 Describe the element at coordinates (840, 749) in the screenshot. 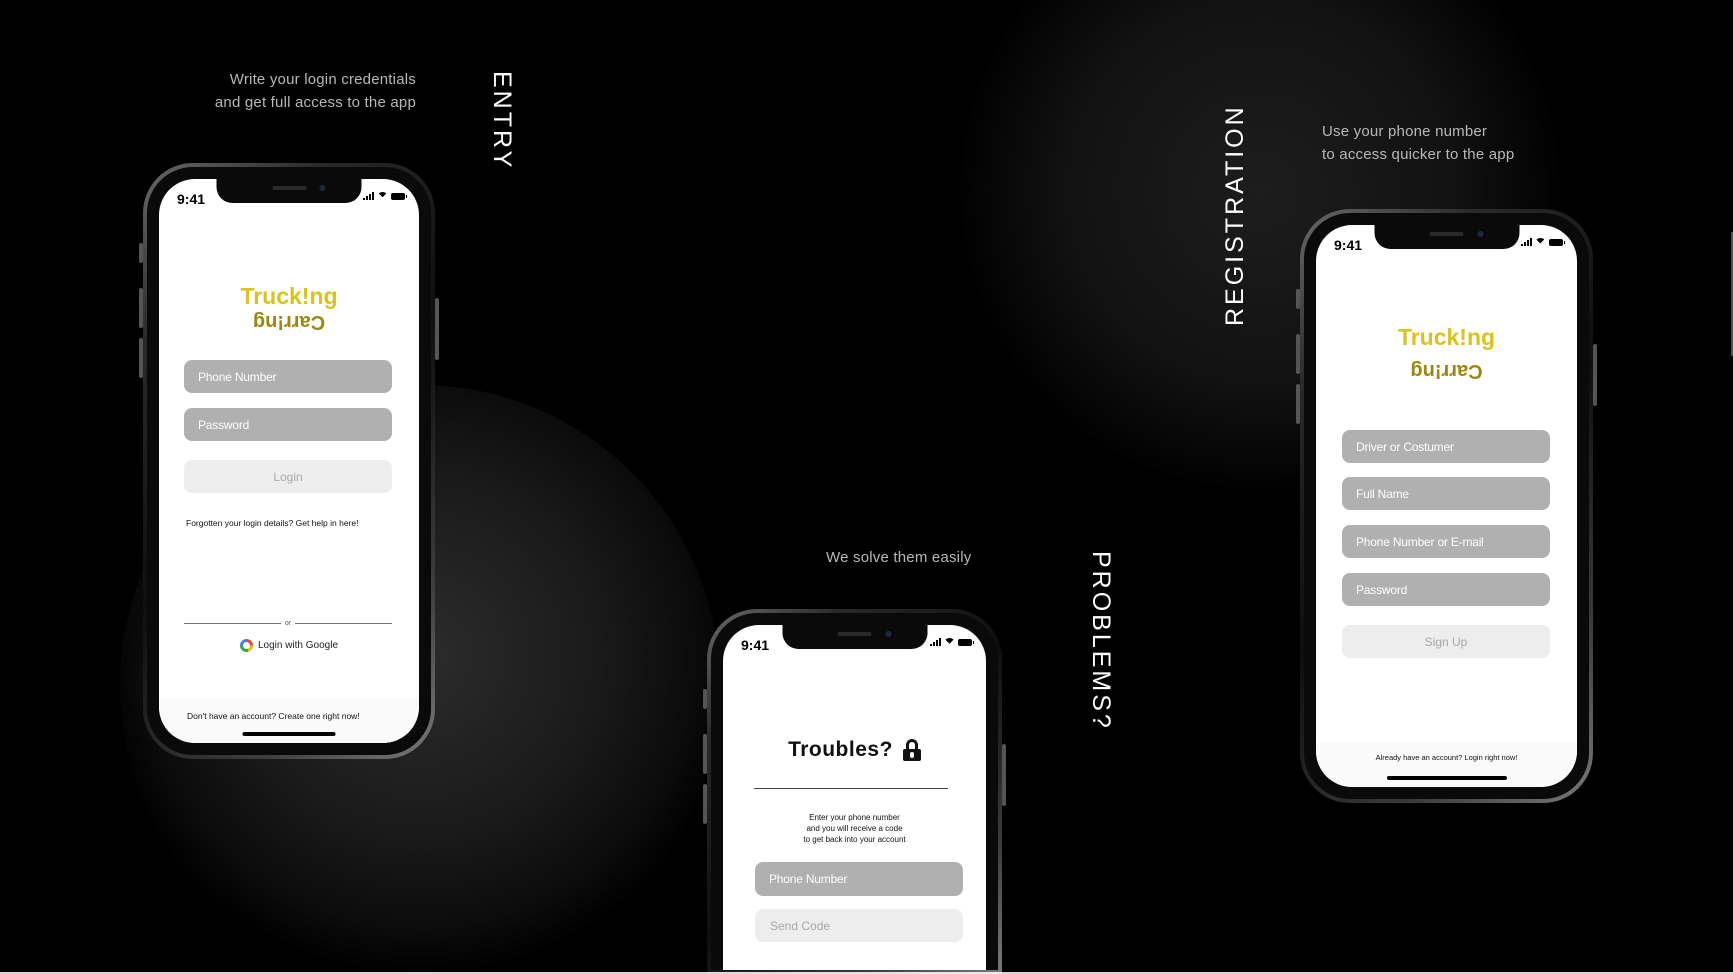

I see `troubles-title: Troubles?` at that location.